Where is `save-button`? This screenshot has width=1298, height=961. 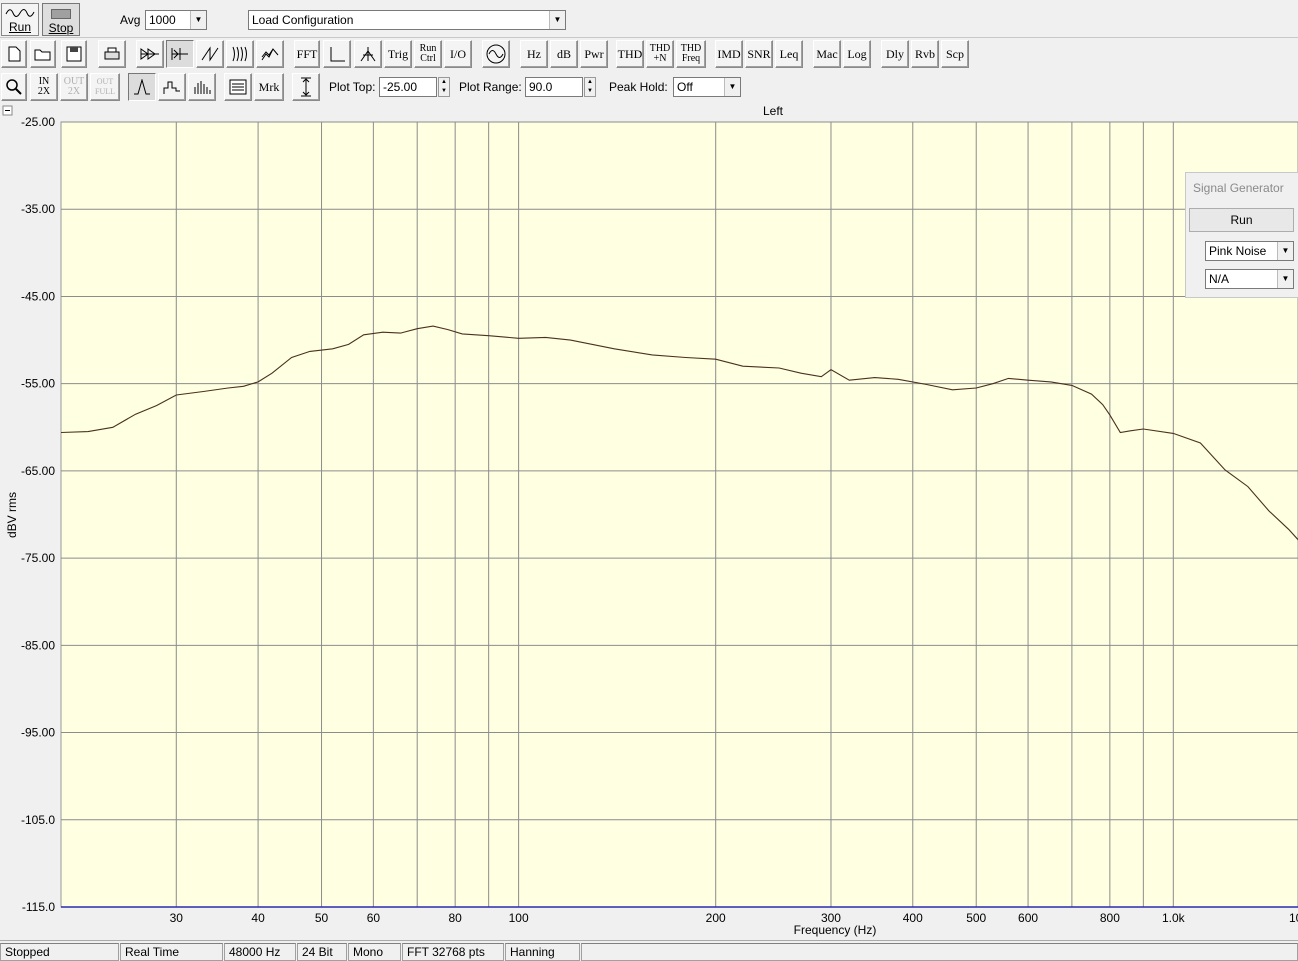 save-button is located at coordinates (74, 54).